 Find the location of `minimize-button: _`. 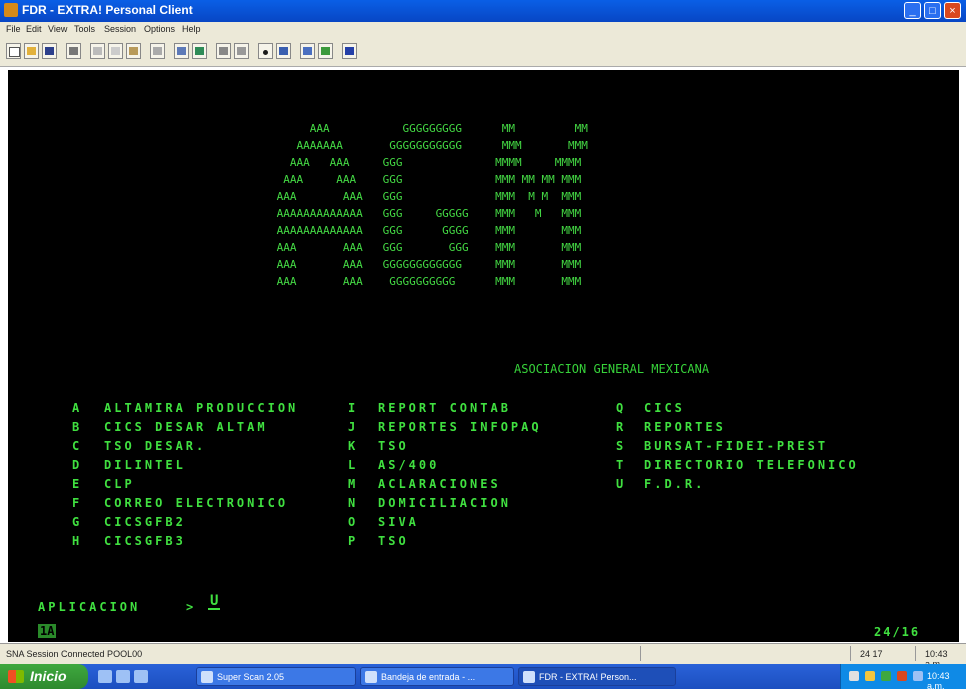

minimize-button: _ is located at coordinates (912, 10).